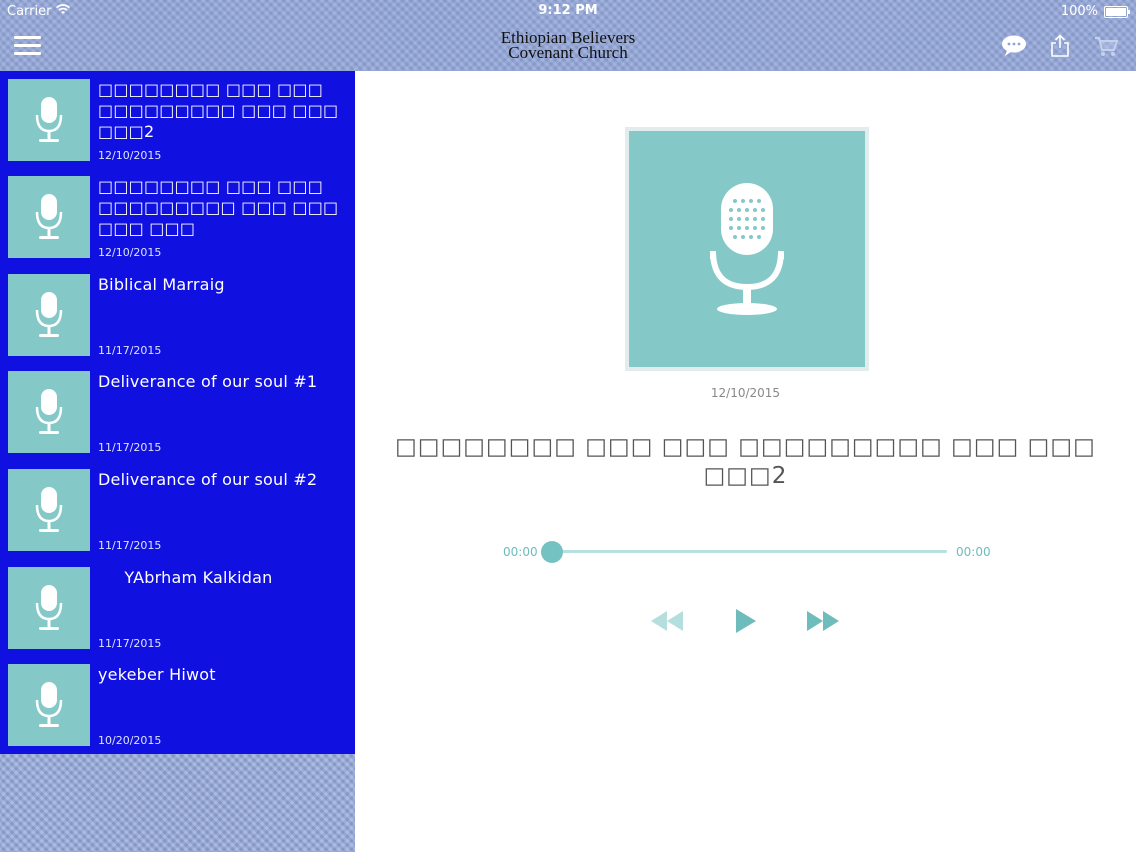 Image resolution: width=1136 pixels, height=852 pixels. What do you see at coordinates (568, 52) in the screenshot?
I see `app-title-line2: Covenant Church` at bounding box center [568, 52].